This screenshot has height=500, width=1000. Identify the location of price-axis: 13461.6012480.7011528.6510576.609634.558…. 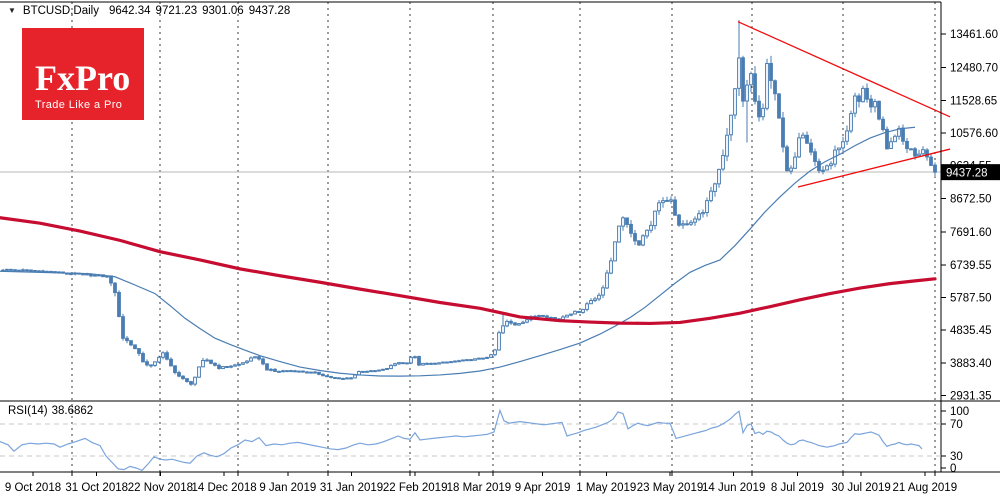
(970, 216).